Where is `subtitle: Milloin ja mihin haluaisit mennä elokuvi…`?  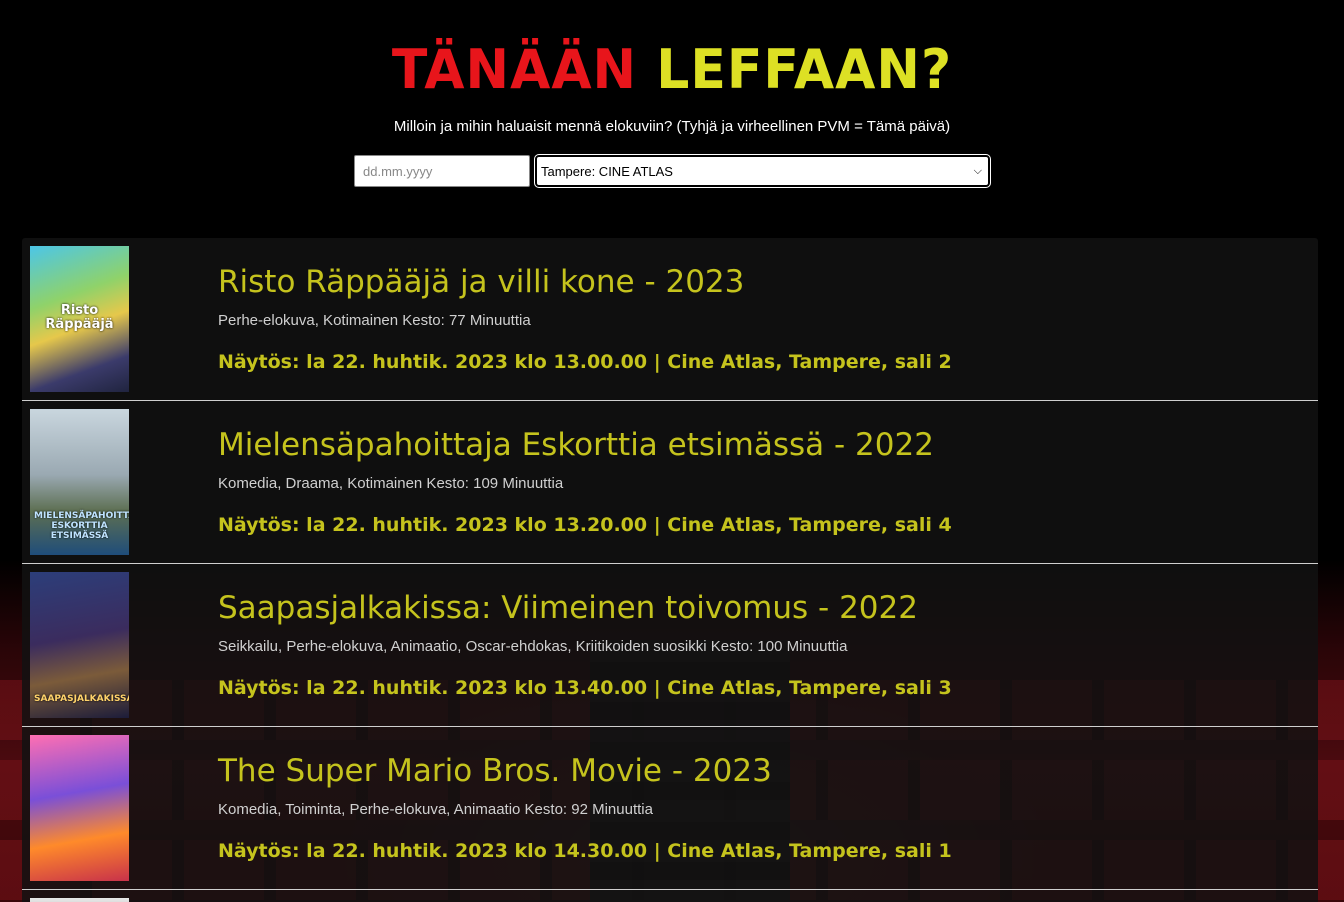 subtitle: Milloin ja mihin haluaisit mennä elokuvi… is located at coordinates (672, 126).